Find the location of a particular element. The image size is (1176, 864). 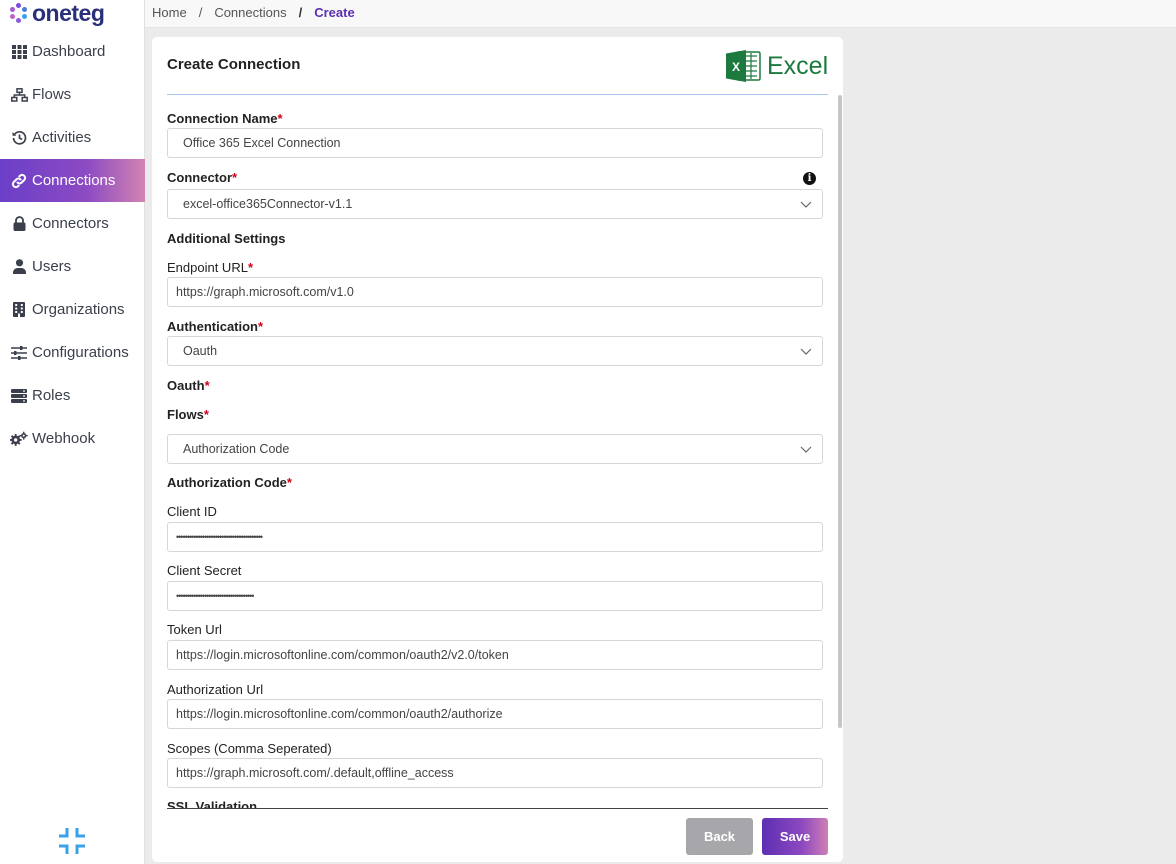

additional-settings-heading: Additional Settings is located at coordinates (226, 238).